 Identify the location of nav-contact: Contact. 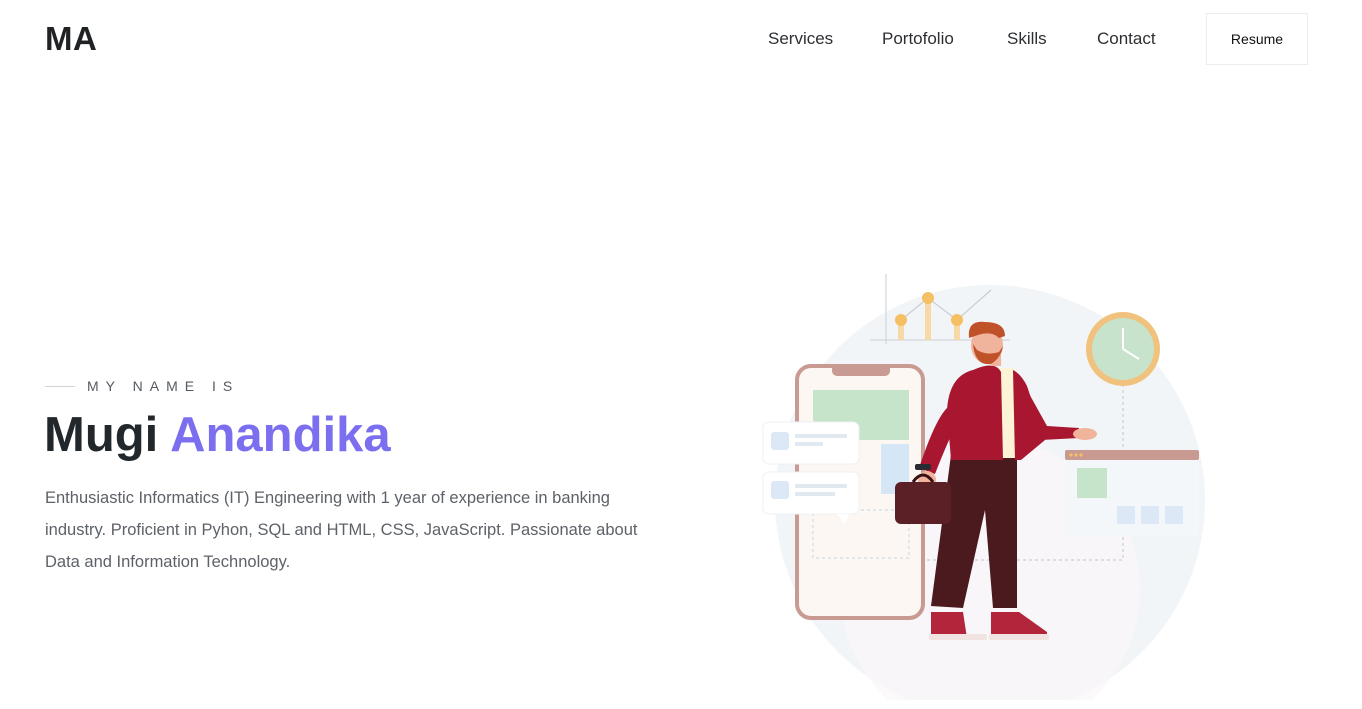
(1126, 39).